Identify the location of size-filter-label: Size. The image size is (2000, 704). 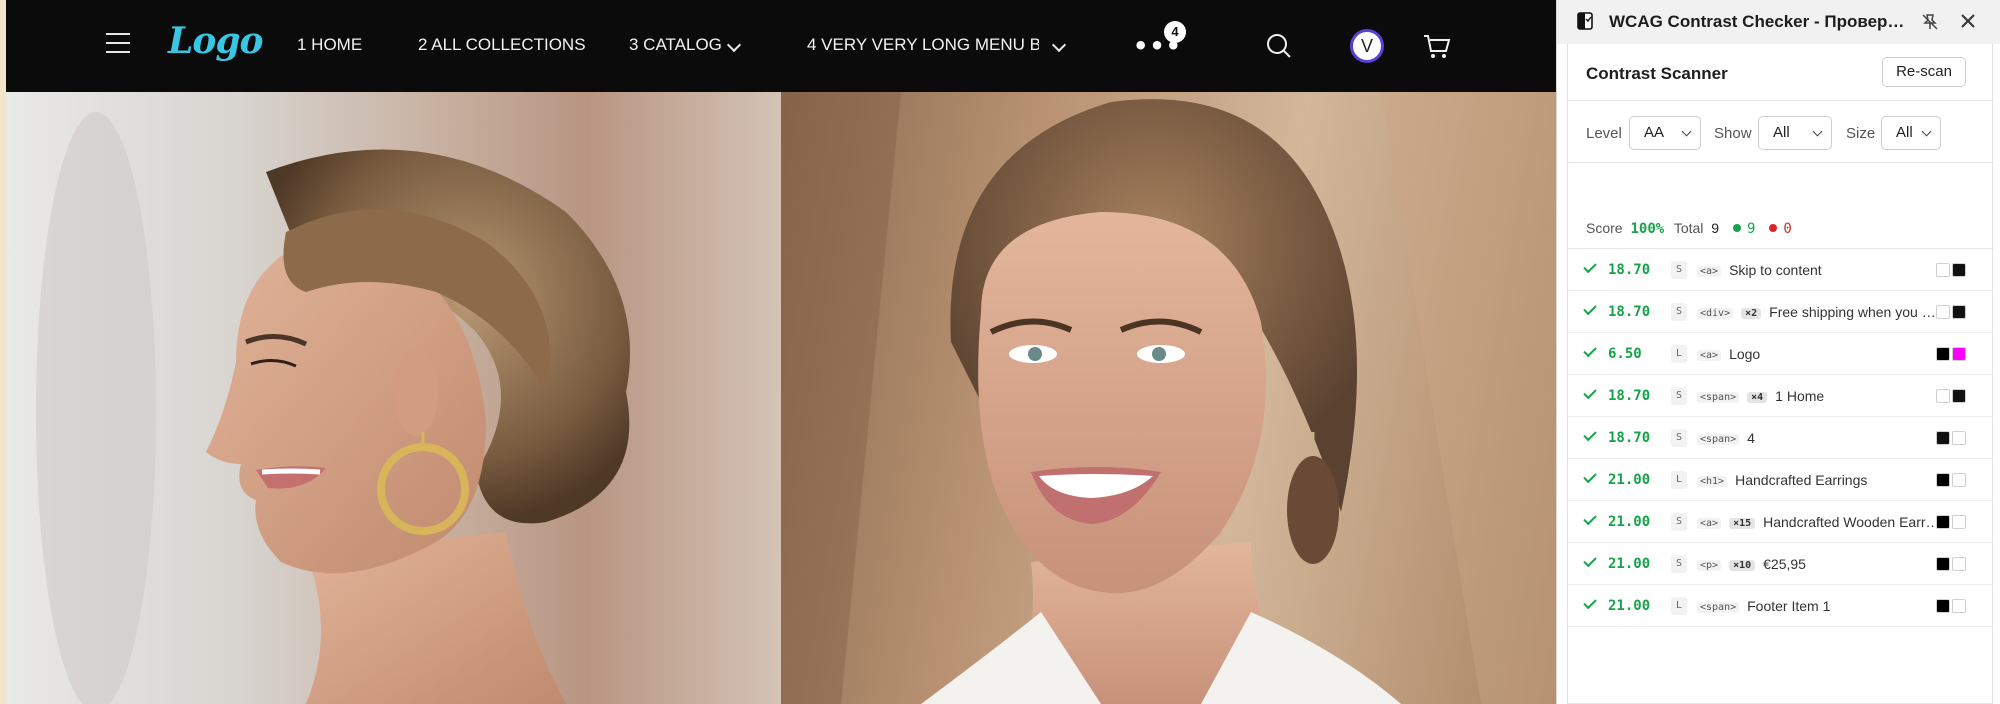
(1861, 133).